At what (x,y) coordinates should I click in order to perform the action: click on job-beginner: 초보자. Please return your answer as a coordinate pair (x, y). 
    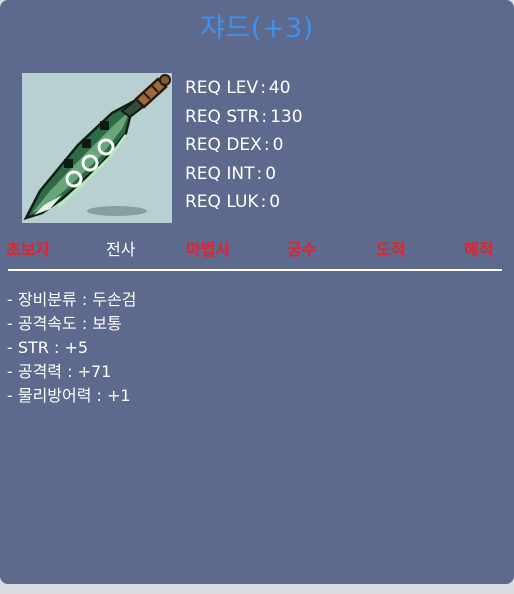
    Looking at the image, I should click on (28, 249).